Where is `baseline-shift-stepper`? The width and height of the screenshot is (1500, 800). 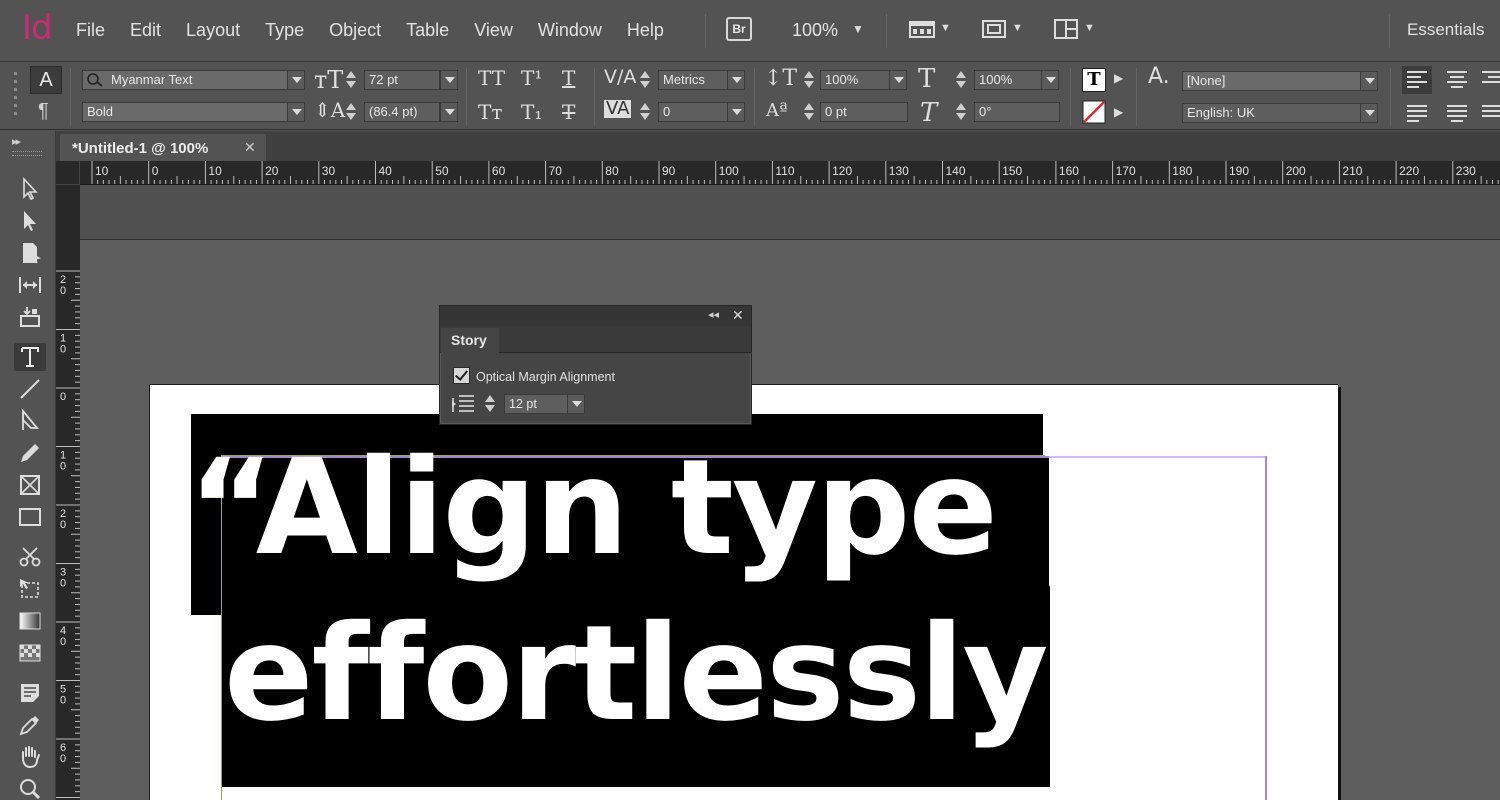
baseline-shift-stepper is located at coordinates (809, 112).